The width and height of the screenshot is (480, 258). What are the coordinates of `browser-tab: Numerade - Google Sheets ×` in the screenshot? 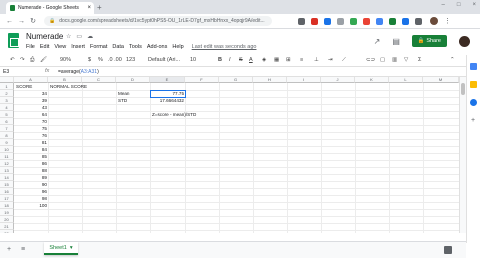 It's located at (50, 8).